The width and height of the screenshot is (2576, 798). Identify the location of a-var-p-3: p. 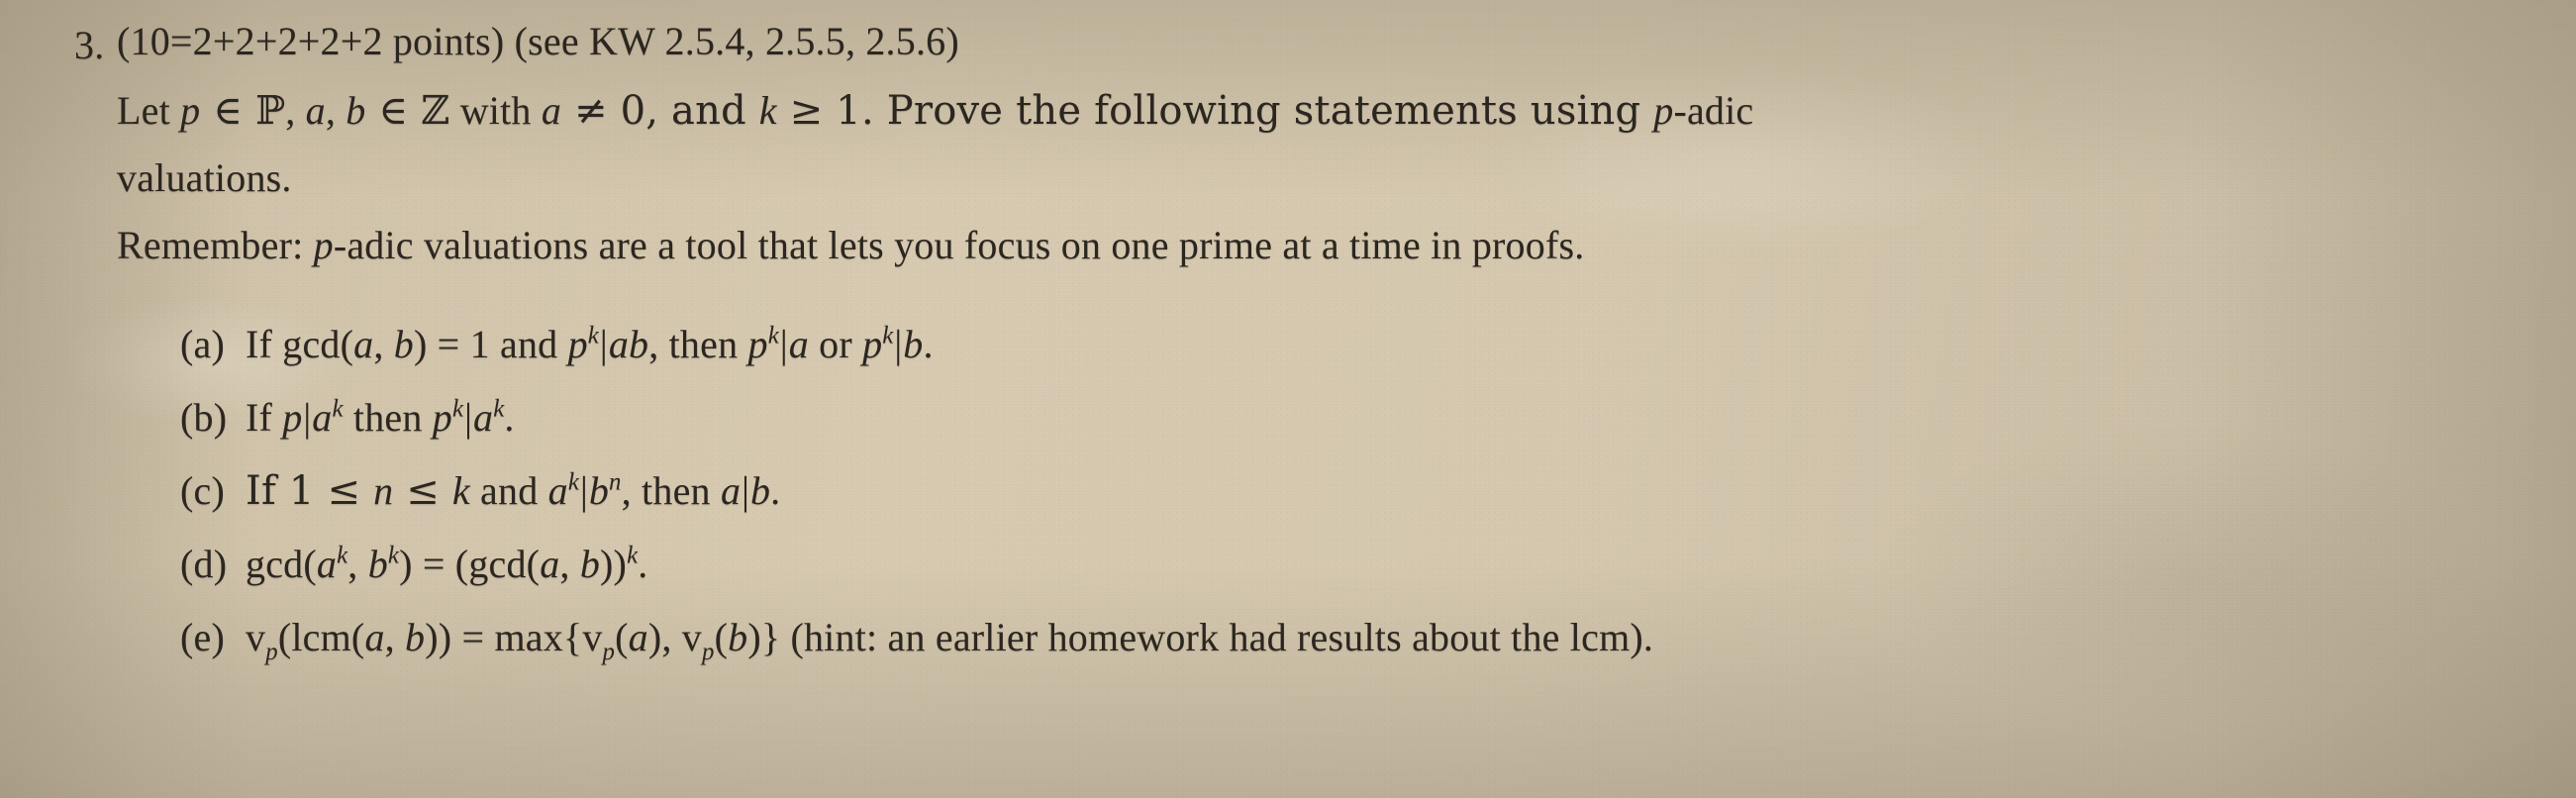
(873, 344).